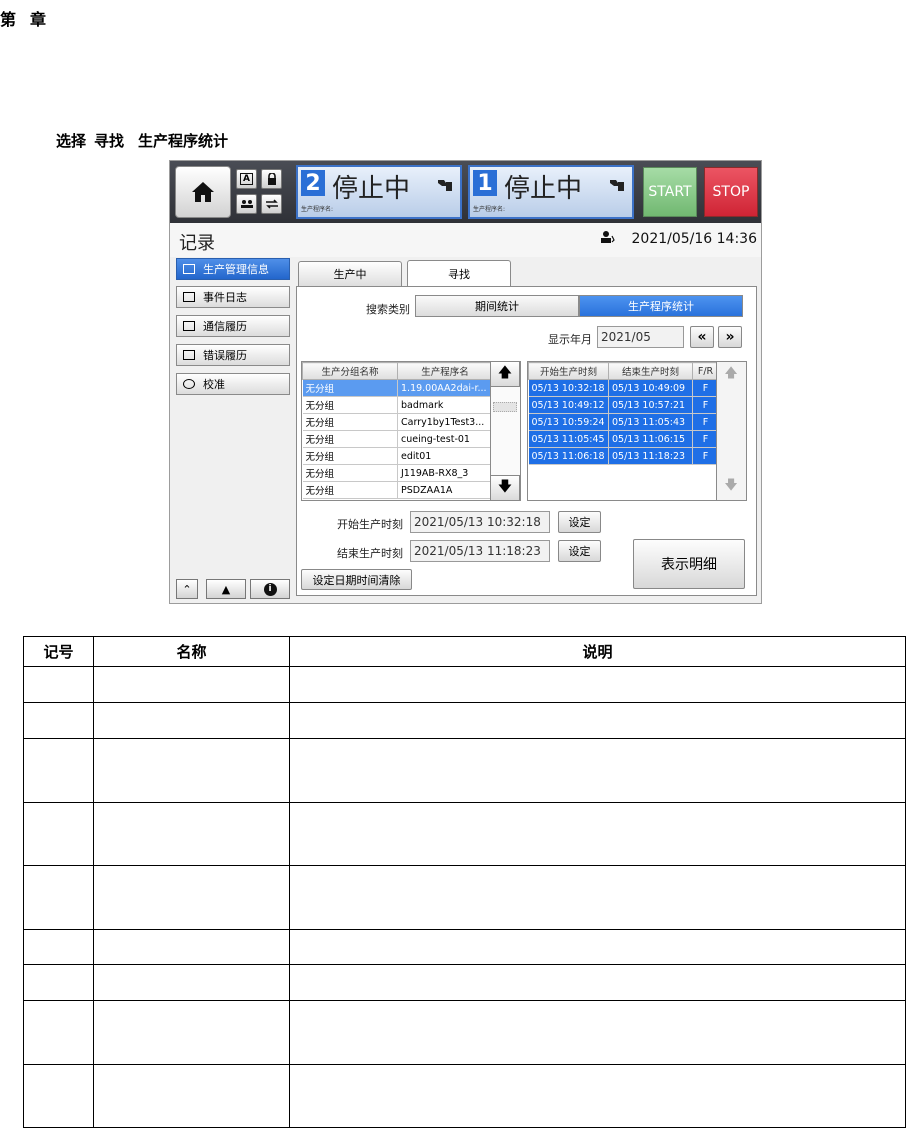 This screenshot has height=1138, width=906. Describe the element at coordinates (480, 551) in the screenshot. I see `end-time-field: 2021/05/13 11:18:23` at that location.